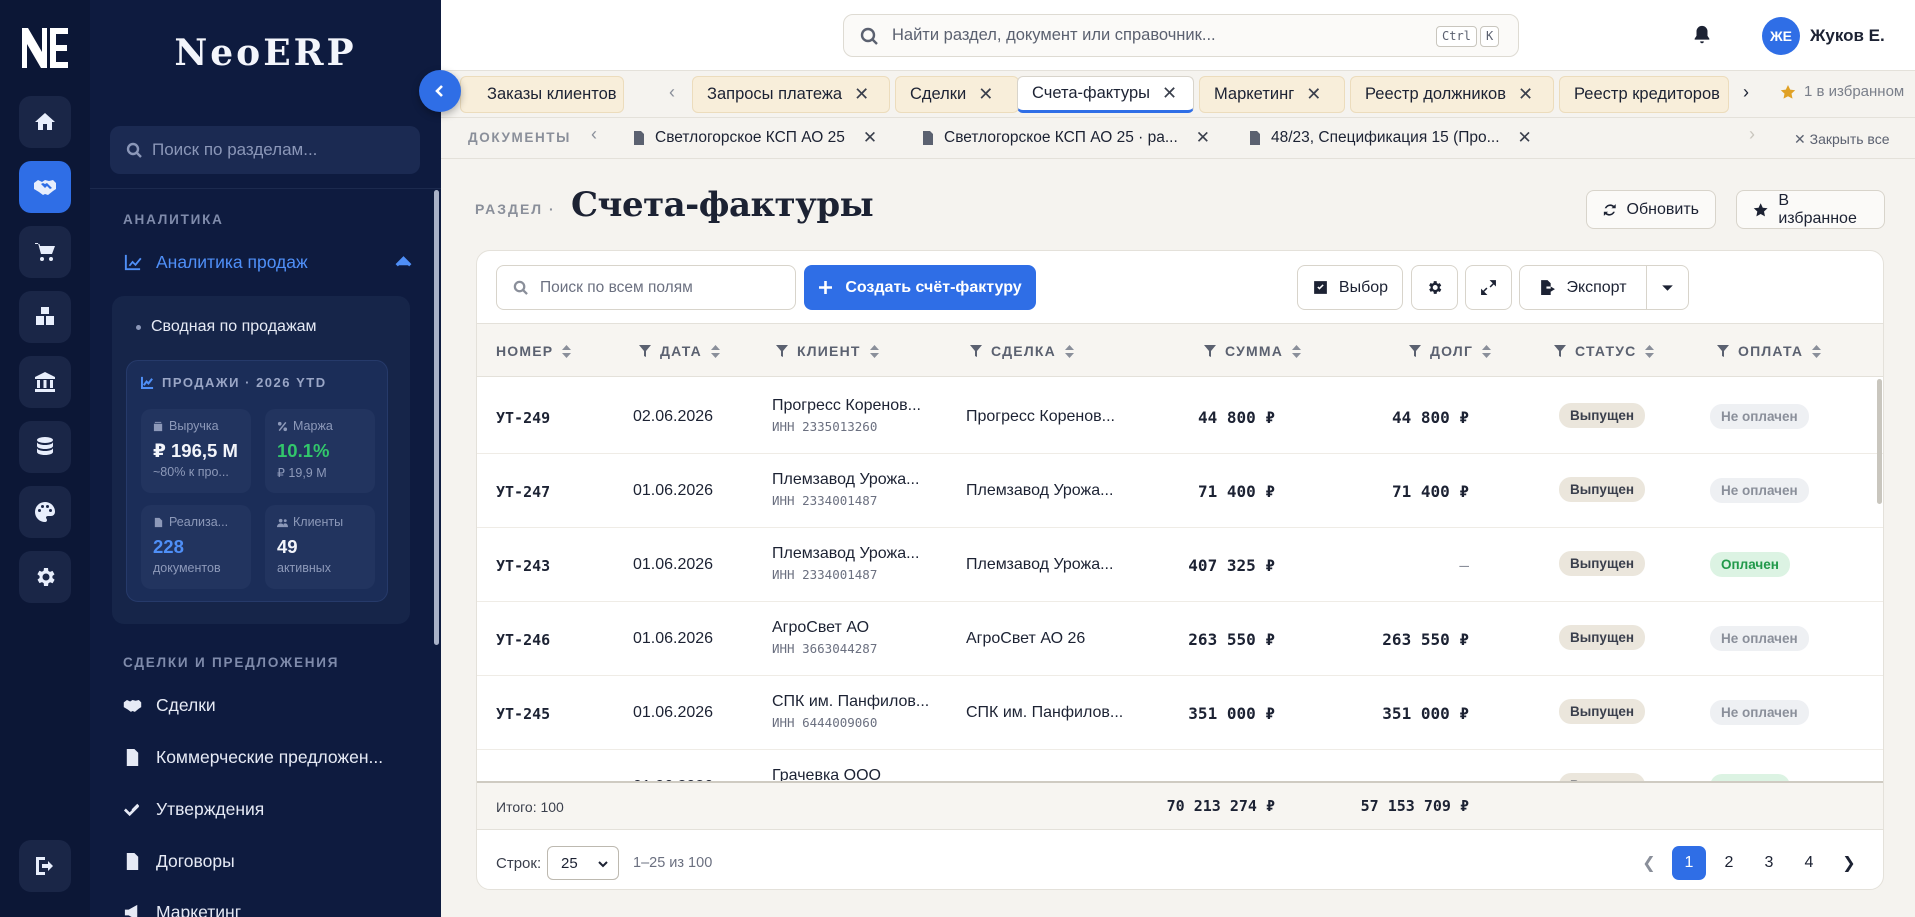  Describe the element at coordinates (45, 48) in the screenshot. I see `neoerp-logo` at that location.